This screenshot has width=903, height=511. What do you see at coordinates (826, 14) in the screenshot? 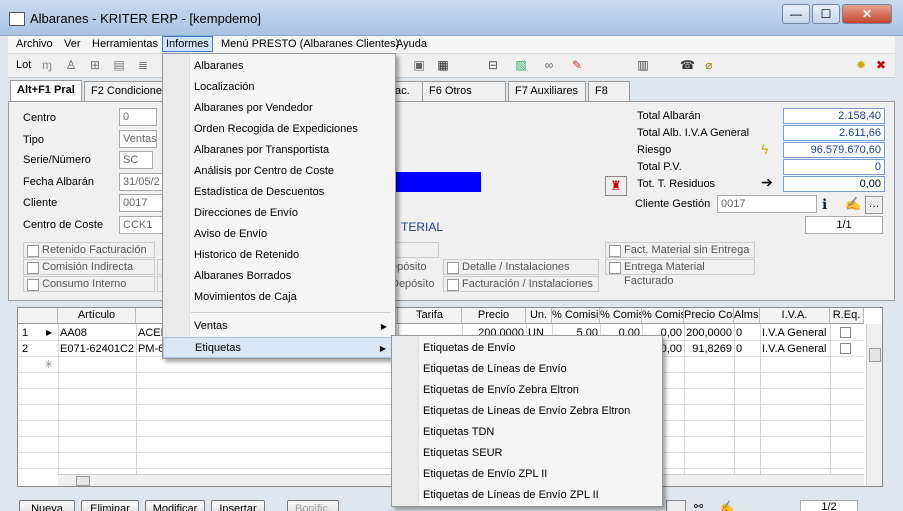
I see `maximize-button: ☐` at bounding box center [826, 14].